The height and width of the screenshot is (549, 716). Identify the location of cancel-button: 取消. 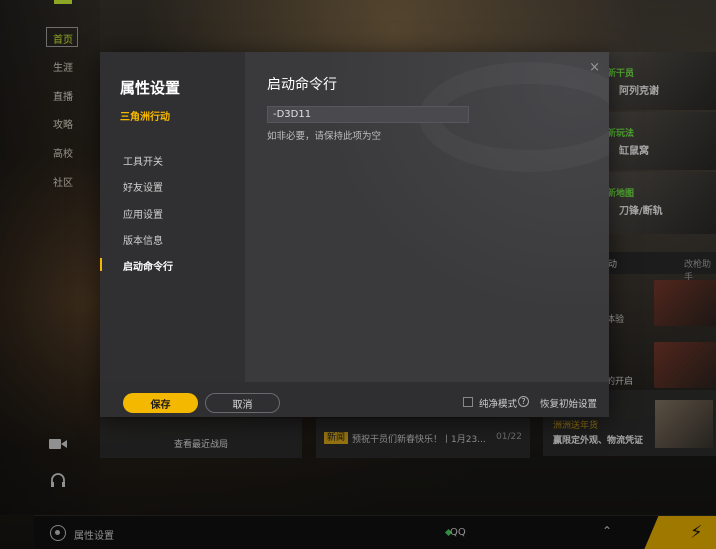
(242, 403).